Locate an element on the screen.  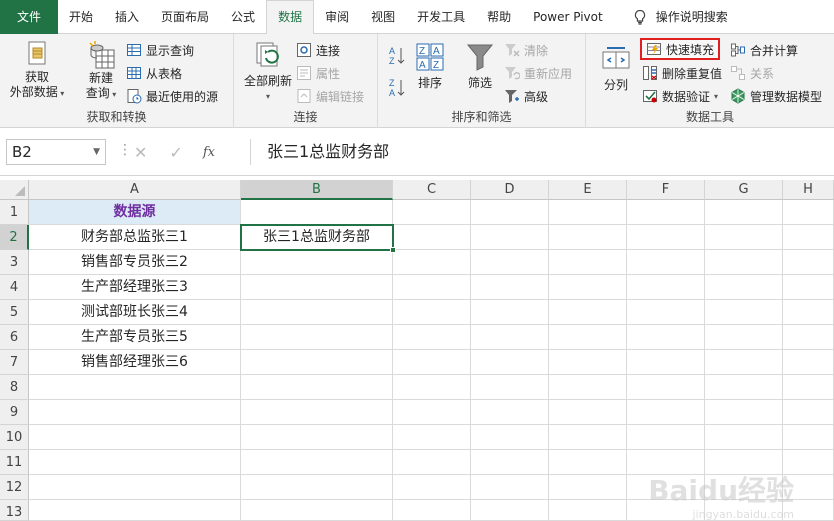
clear-button: 清除 is located at coordinates (526, 50).